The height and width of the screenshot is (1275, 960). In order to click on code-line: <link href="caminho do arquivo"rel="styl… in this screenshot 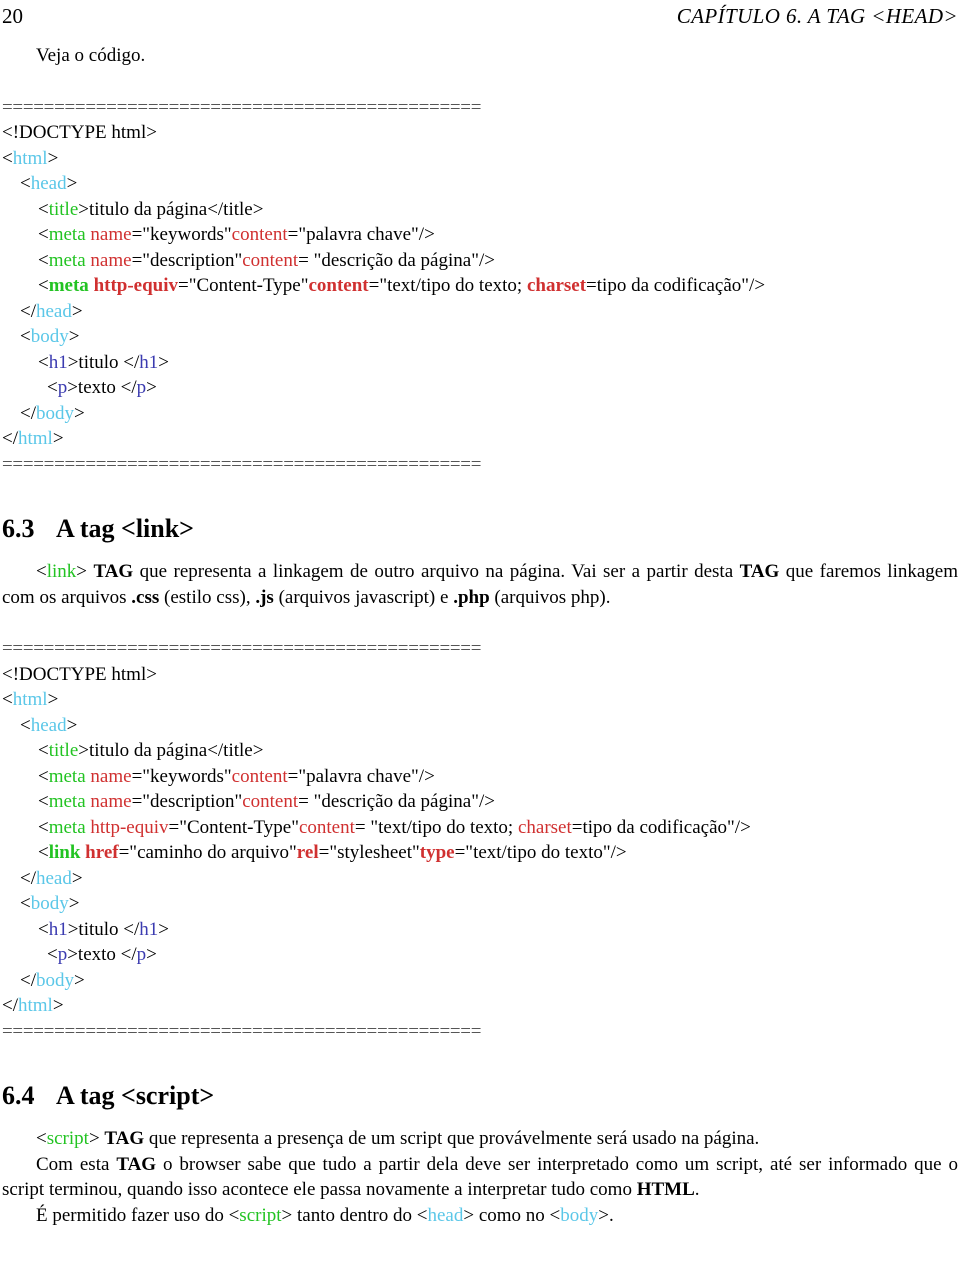, I will do `click(480, 853)`.